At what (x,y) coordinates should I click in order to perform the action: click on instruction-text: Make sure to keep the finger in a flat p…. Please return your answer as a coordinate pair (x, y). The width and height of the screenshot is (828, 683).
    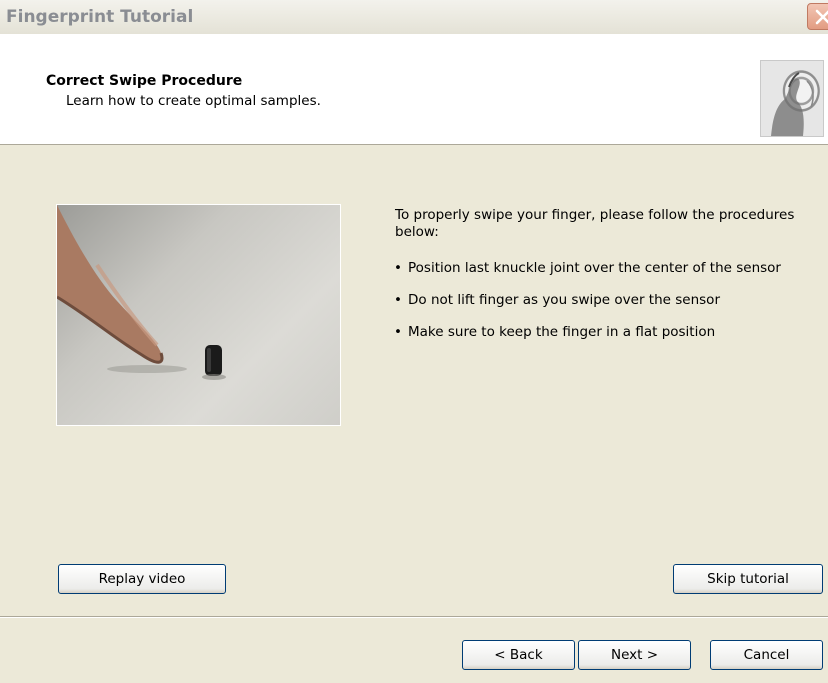
    Looking at the image, I should click on (562, 332).